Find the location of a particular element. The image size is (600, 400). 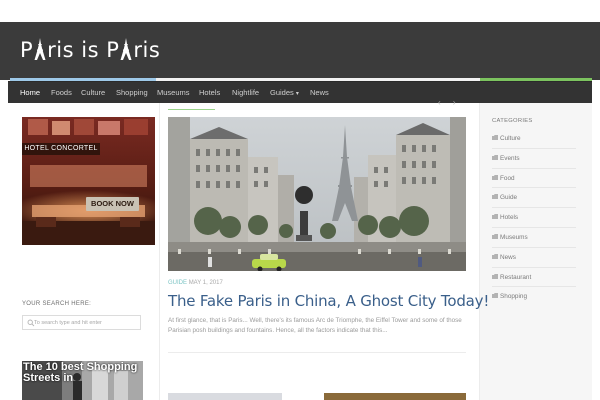

category-item-culture: Culture is located at coordinates (534, 139).